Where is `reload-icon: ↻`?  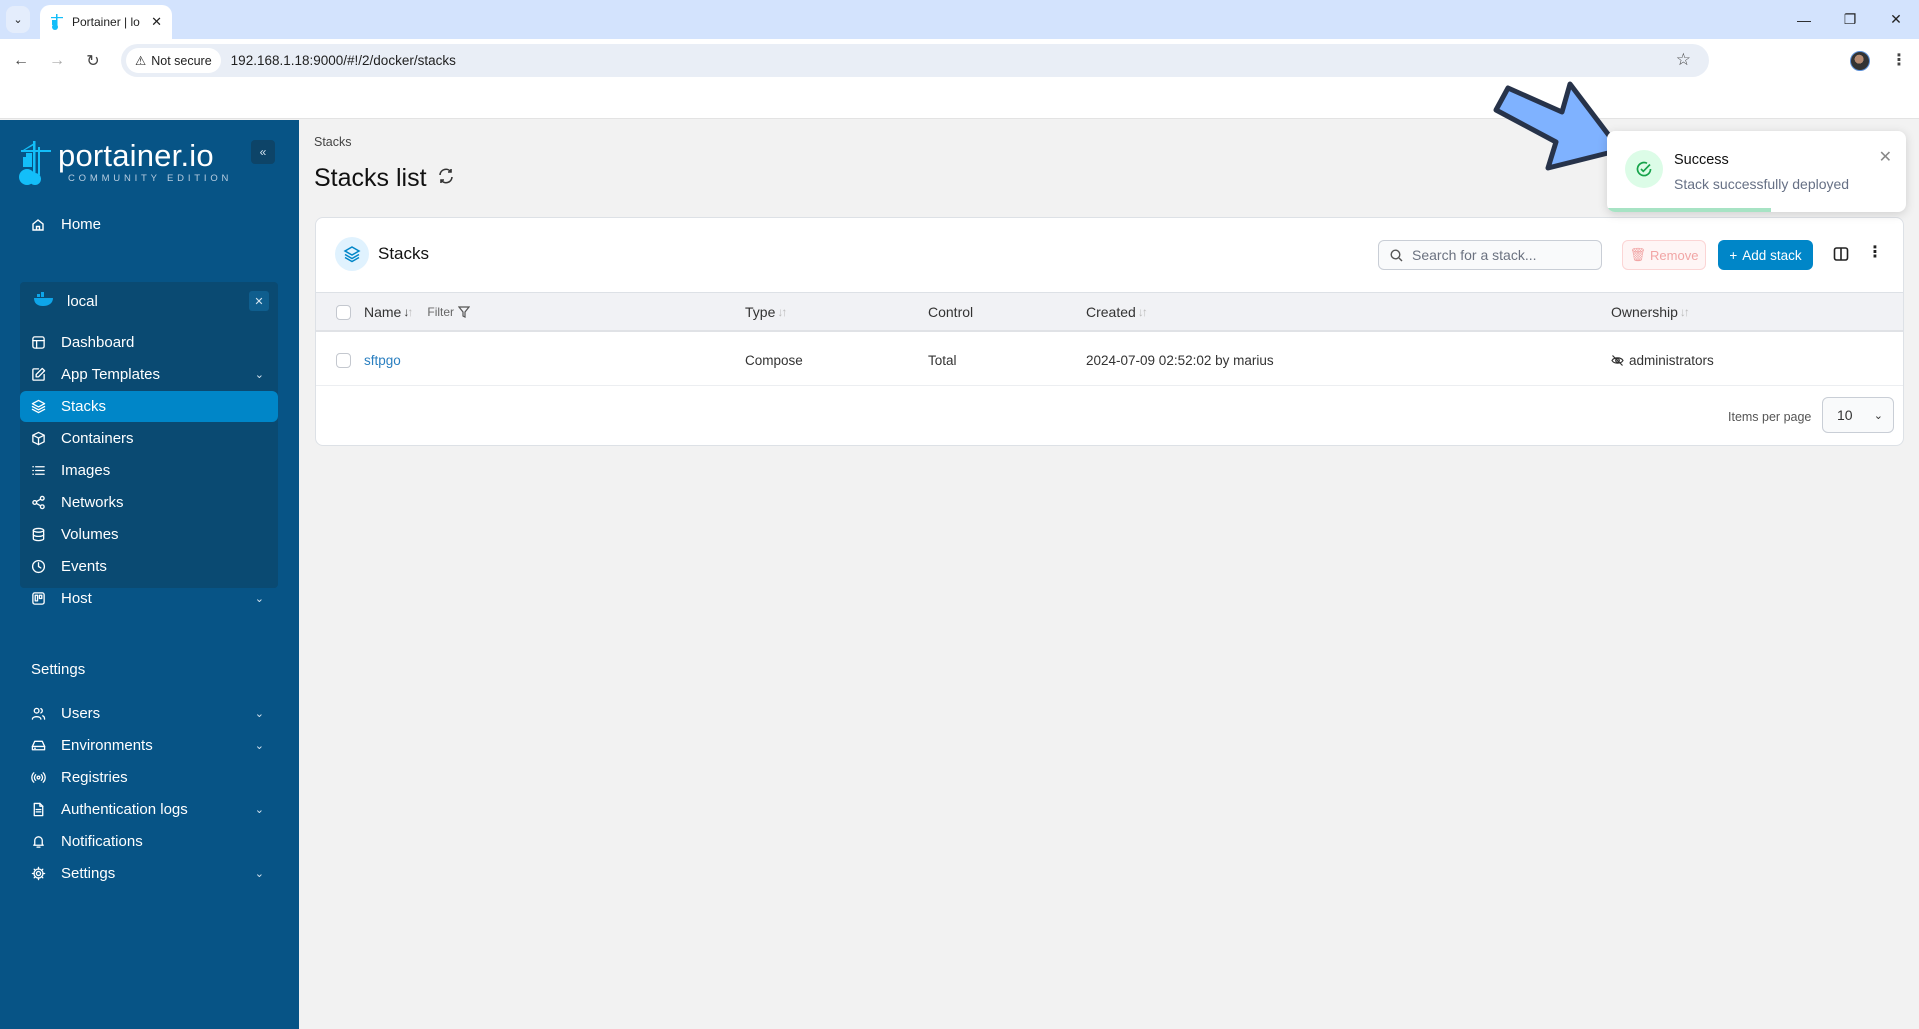 reload-icon: ↻ is located at coordinates (93, 61).